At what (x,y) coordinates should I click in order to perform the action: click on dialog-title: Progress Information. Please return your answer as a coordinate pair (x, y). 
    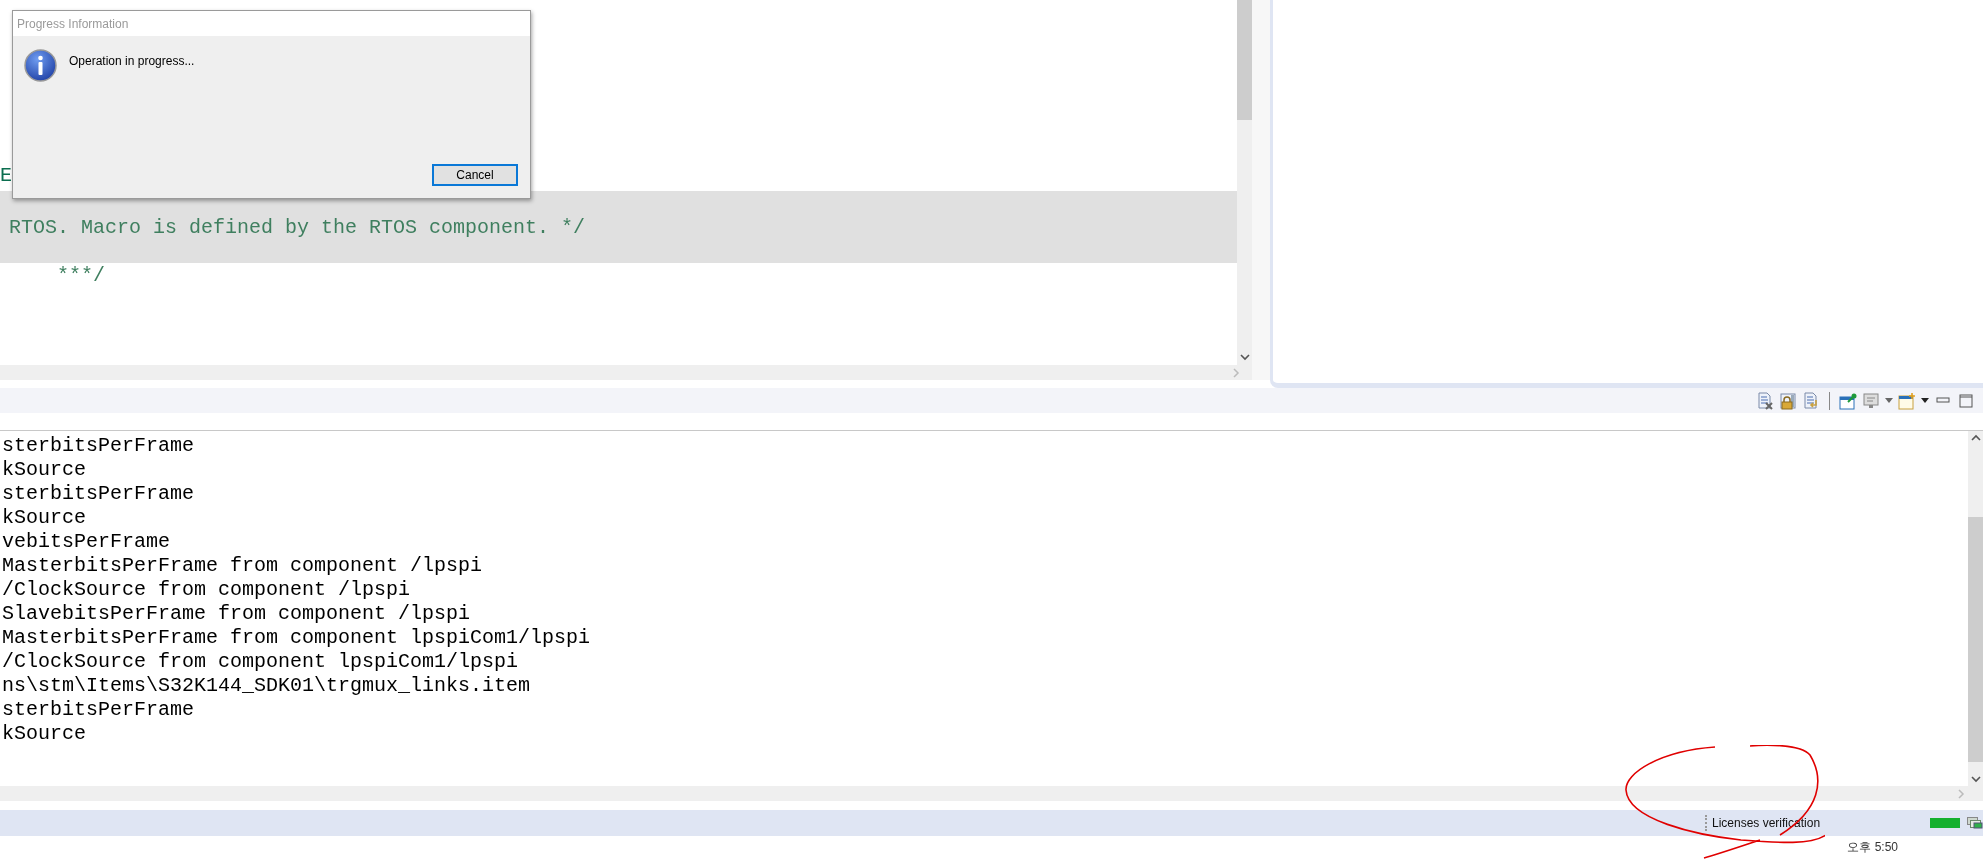
    Looking at the image, I should click on (271, 23).